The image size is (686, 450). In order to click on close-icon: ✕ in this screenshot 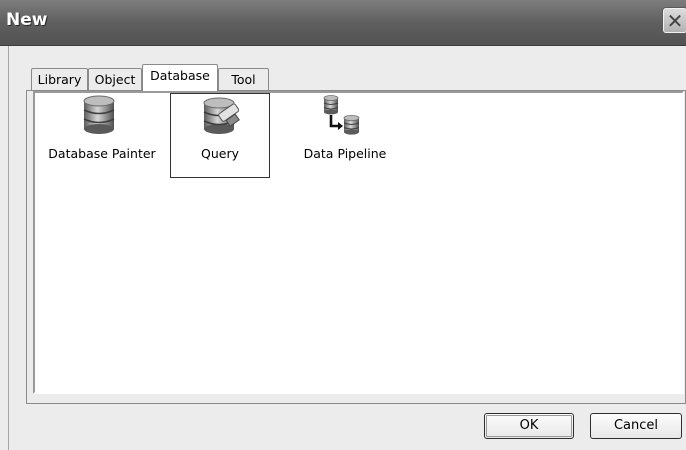, I will do `click(675, 21)`.